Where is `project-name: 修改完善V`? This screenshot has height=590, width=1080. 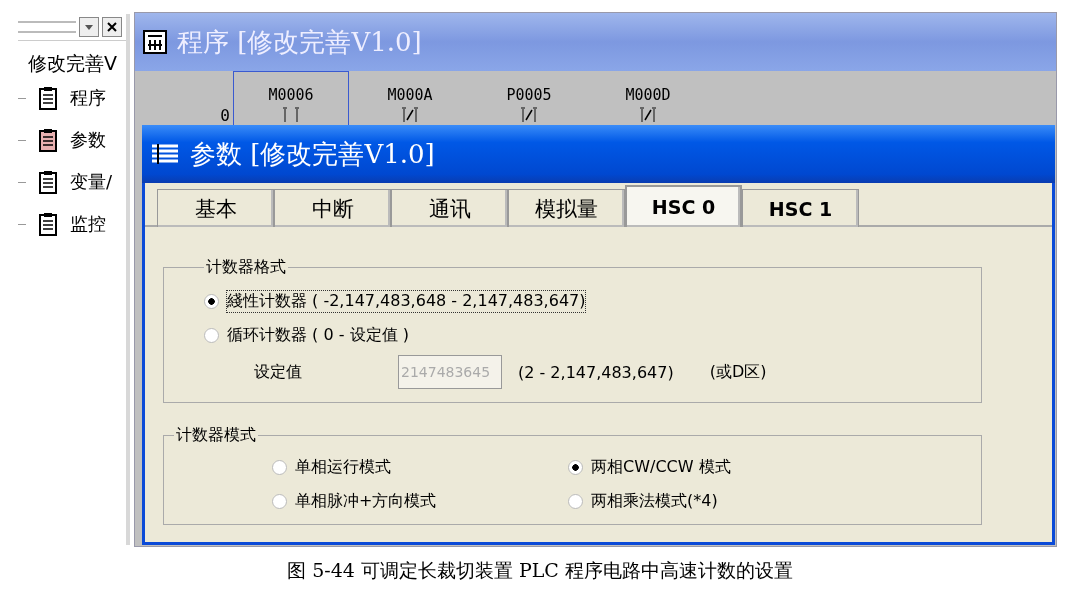
project-name: 修改完善V is located at coordinates (73, 63).